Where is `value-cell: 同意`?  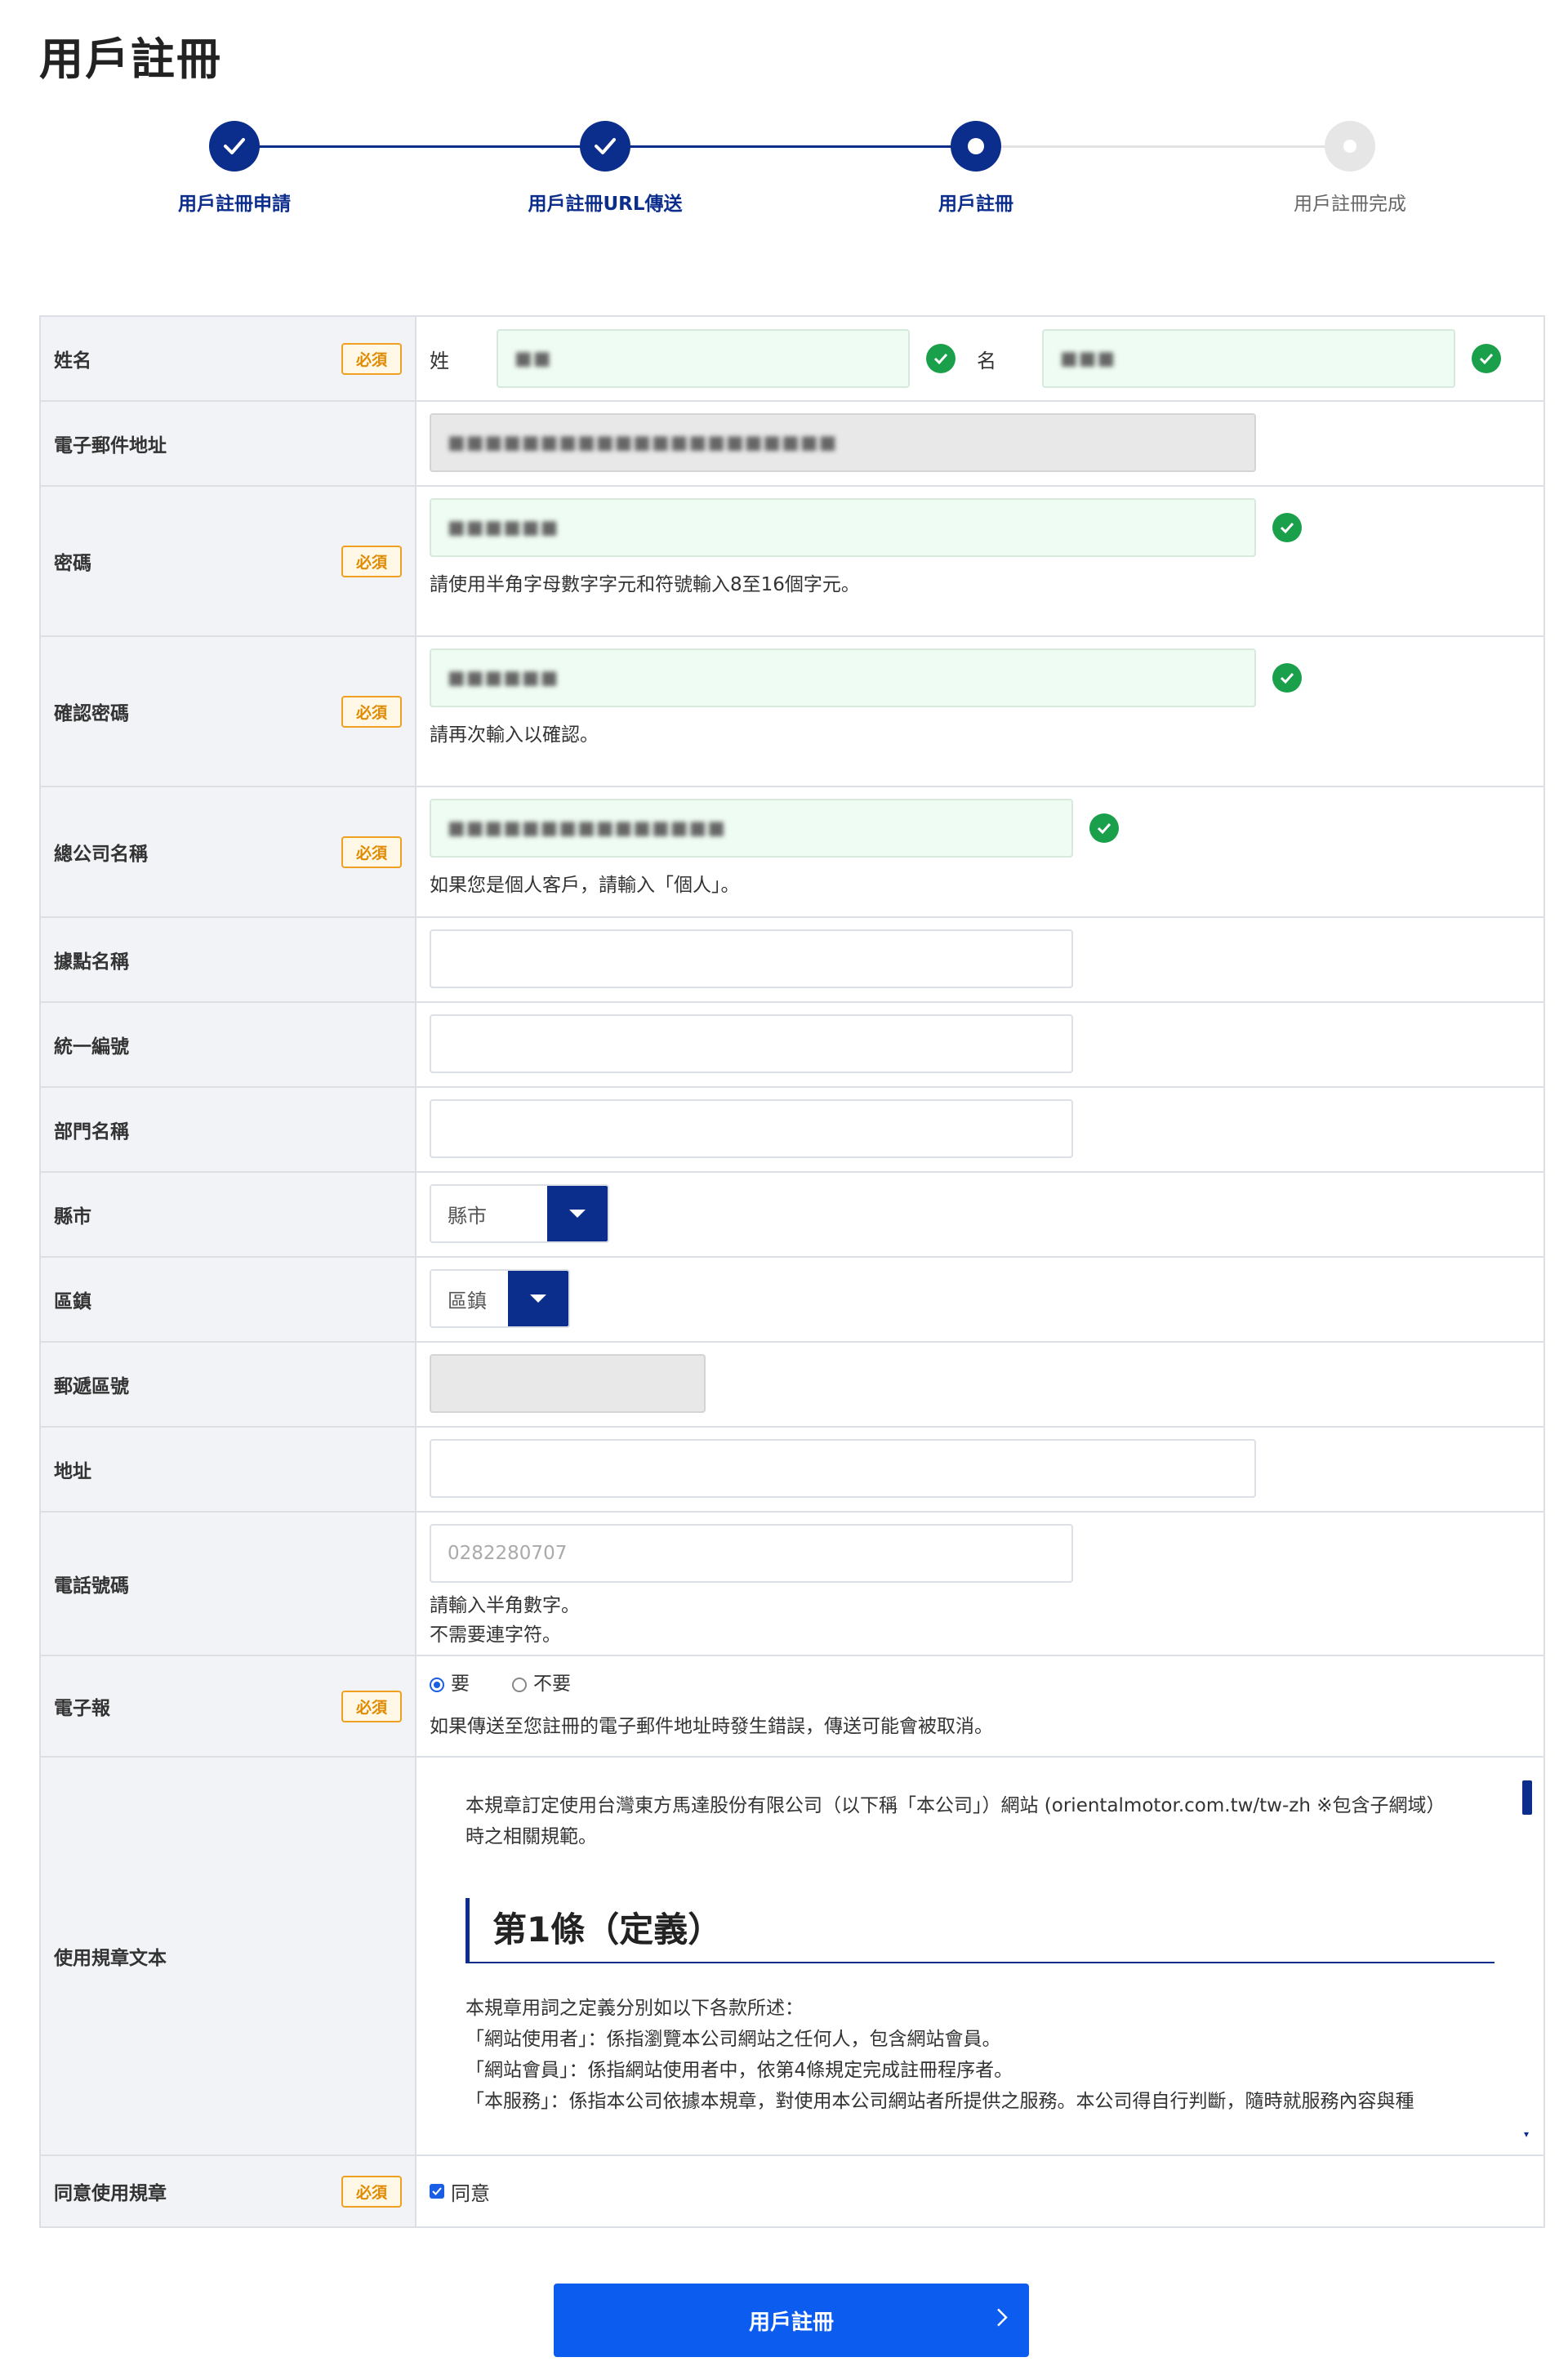 value-cell: 同意 is located at coordinates (980, 2191).